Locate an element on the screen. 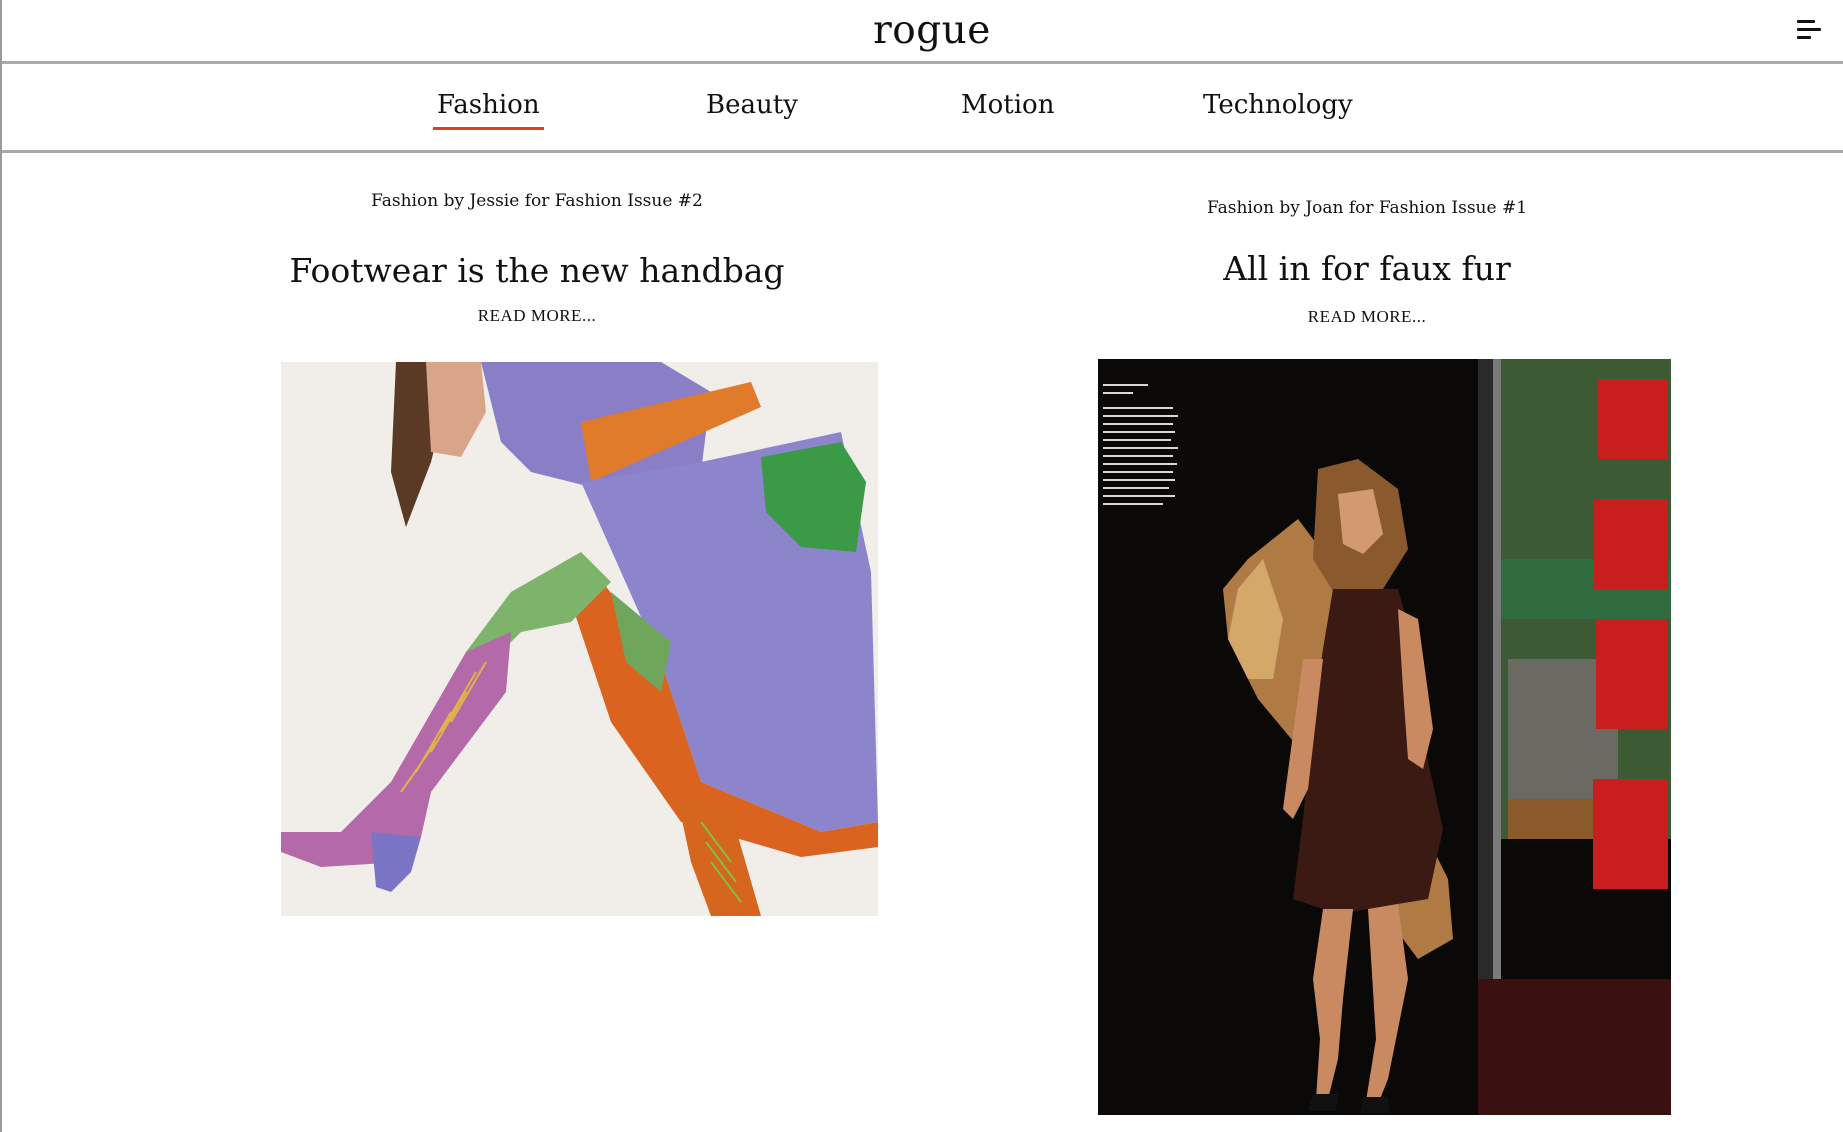 This screenshot has width=1843, height=1132. article-byline: Fashion by Jessie for Fashion Issue #2 is located at coordinates (537, 201).